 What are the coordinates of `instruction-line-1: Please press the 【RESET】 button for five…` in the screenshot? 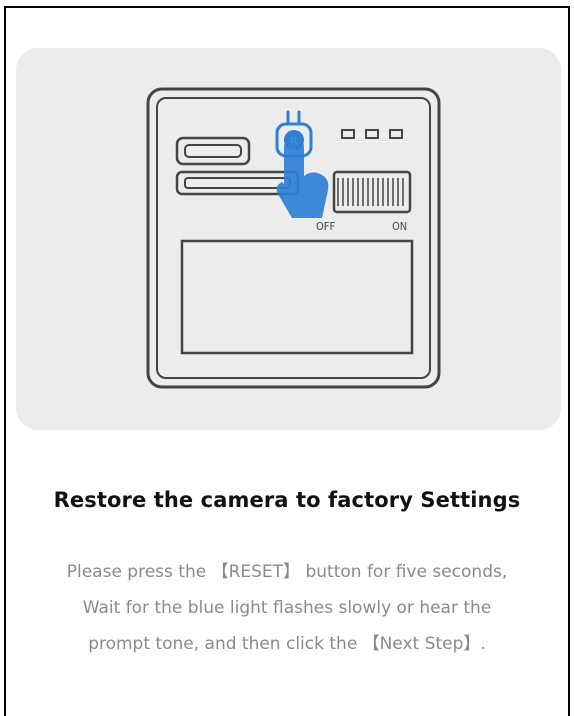 It's located at (287, 572).